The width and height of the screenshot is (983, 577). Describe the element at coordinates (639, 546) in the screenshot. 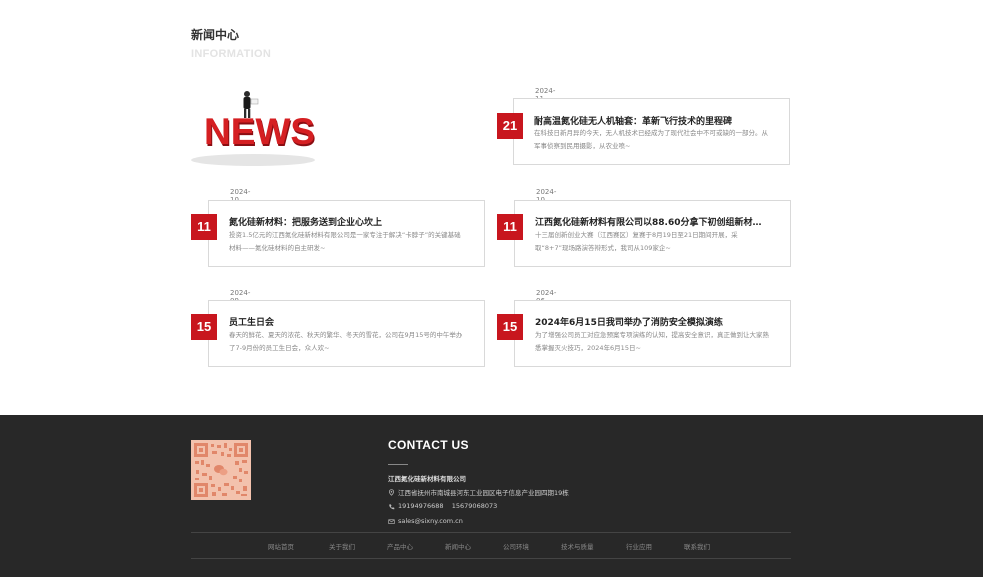

I see `footer-nav-applications: 行业应用` at that location.